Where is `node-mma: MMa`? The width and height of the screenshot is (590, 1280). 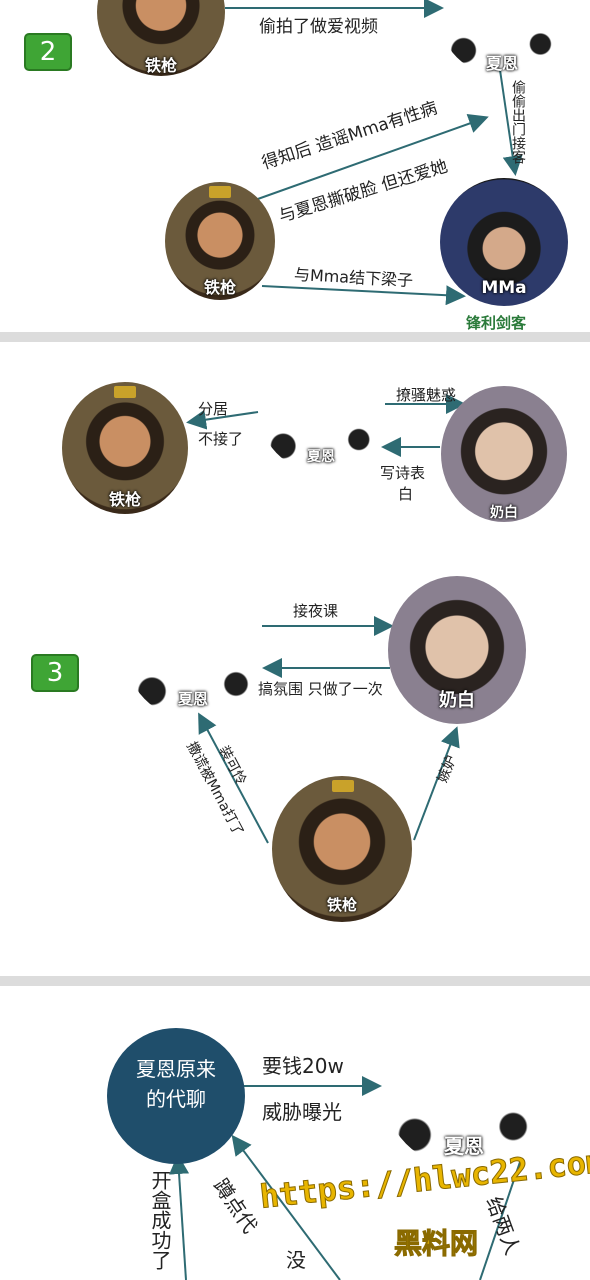
node-mma: MMa is located at coordinates (504, 242).